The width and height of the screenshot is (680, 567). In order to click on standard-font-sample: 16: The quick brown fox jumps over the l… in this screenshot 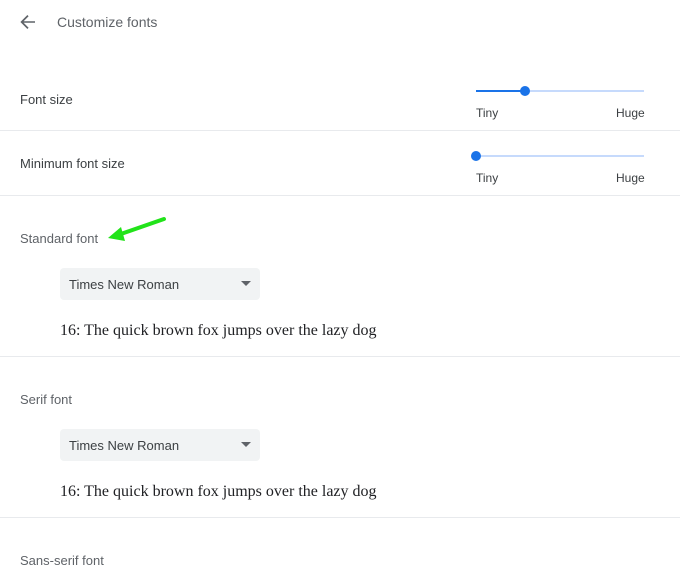, I will do `click(218, 330)`.